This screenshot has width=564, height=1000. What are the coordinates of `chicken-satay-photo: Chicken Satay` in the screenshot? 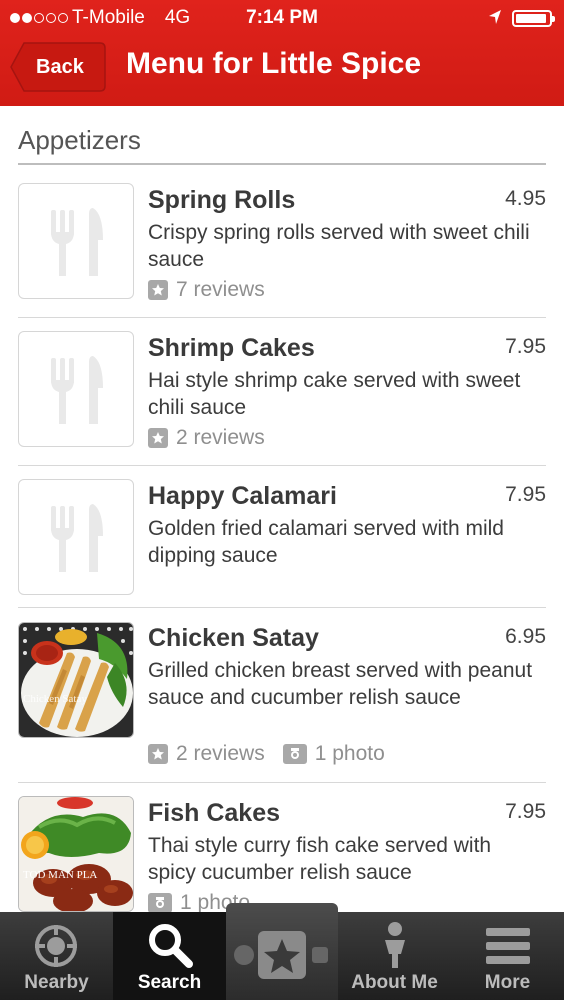 It's located at (76, 680).